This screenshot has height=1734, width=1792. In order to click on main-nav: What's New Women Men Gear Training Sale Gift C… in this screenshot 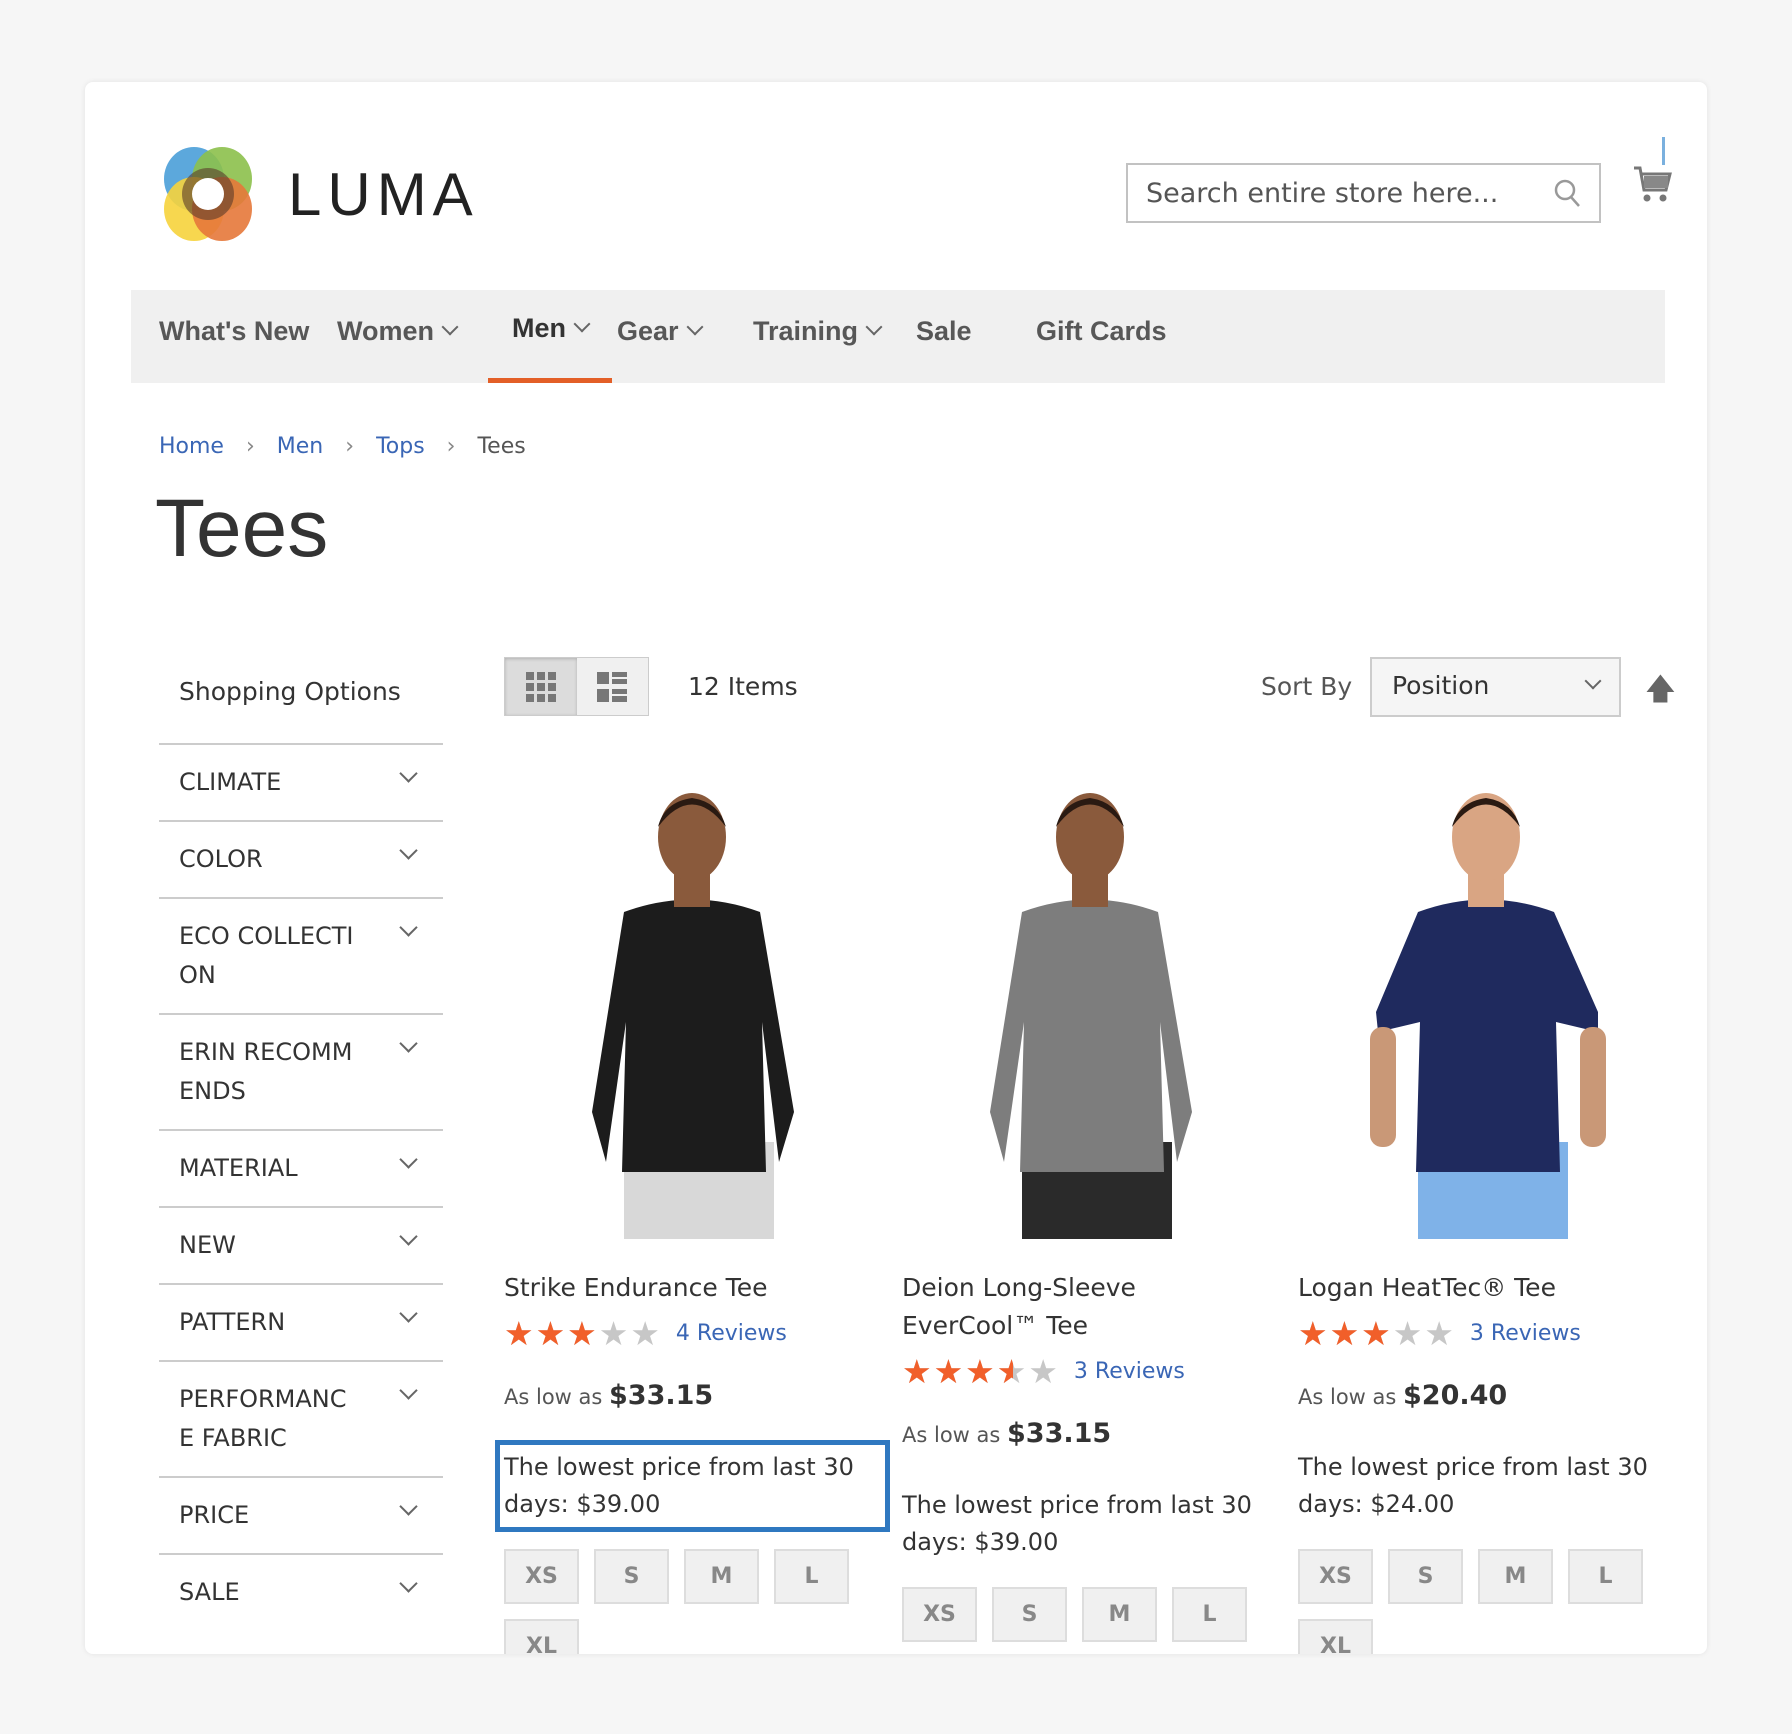, I will do `click(898, 336)`.